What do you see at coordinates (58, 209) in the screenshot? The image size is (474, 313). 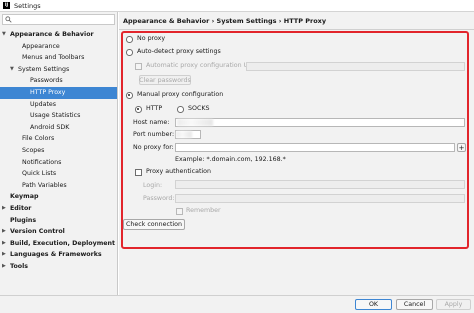 I see `sidebar-item-editor: ▶ Editor` at bounding box center [58, 209].